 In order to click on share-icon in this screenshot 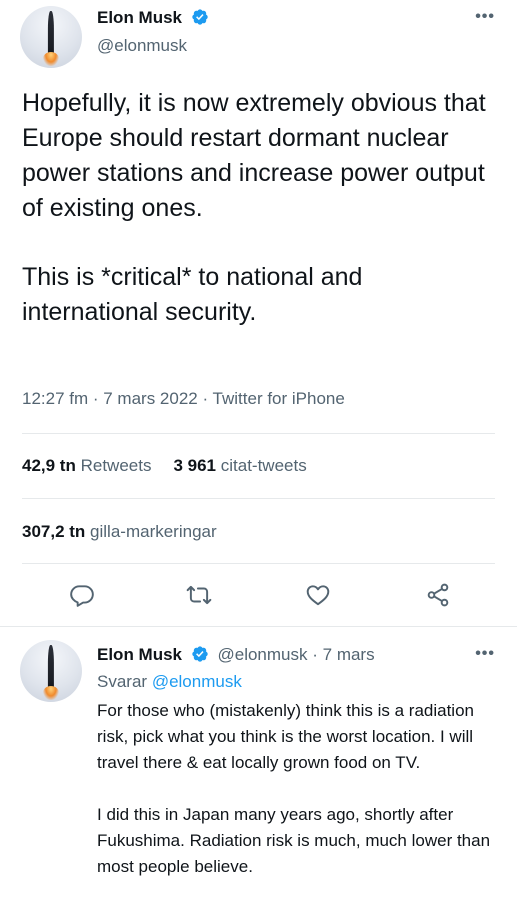, I will do `click(438, 595)`.